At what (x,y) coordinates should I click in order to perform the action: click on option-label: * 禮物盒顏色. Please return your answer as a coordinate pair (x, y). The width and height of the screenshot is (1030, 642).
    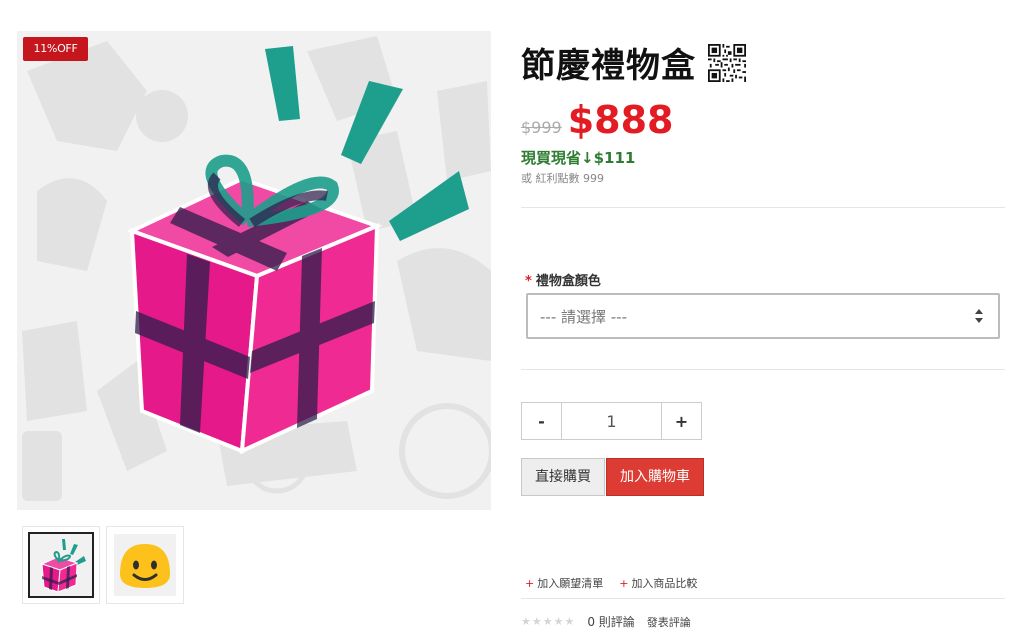
    Looking at the image, I should click on (563, 279).